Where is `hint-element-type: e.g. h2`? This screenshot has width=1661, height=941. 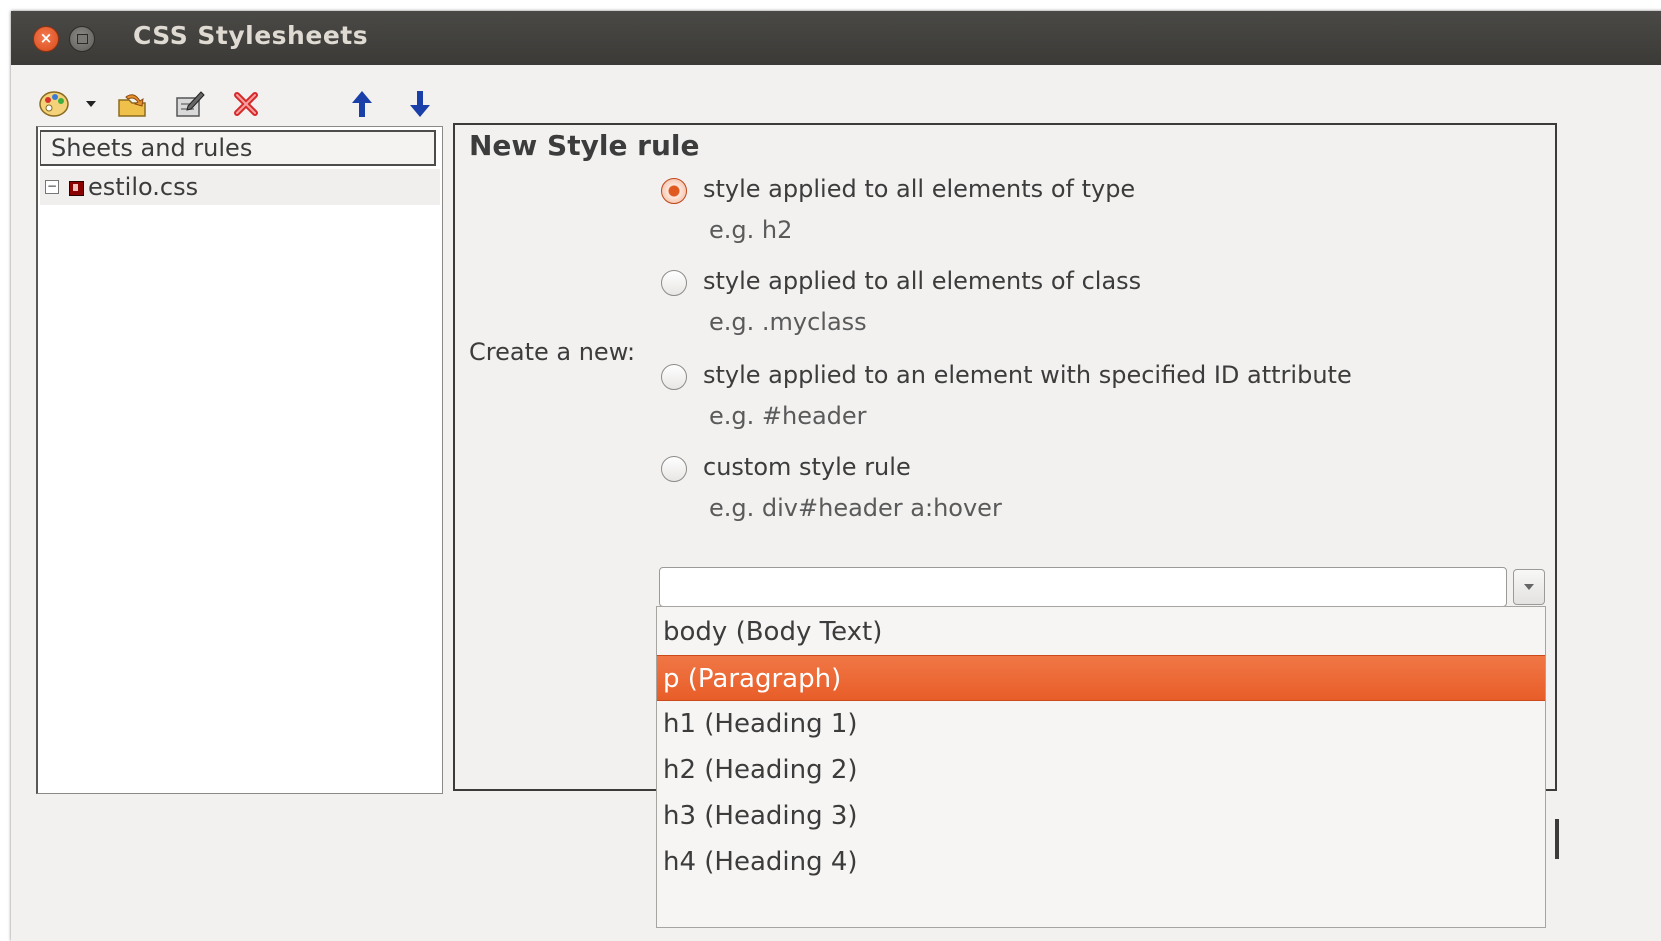 hint-element-type: e.g. h2 is located at coordinates (751, 230).